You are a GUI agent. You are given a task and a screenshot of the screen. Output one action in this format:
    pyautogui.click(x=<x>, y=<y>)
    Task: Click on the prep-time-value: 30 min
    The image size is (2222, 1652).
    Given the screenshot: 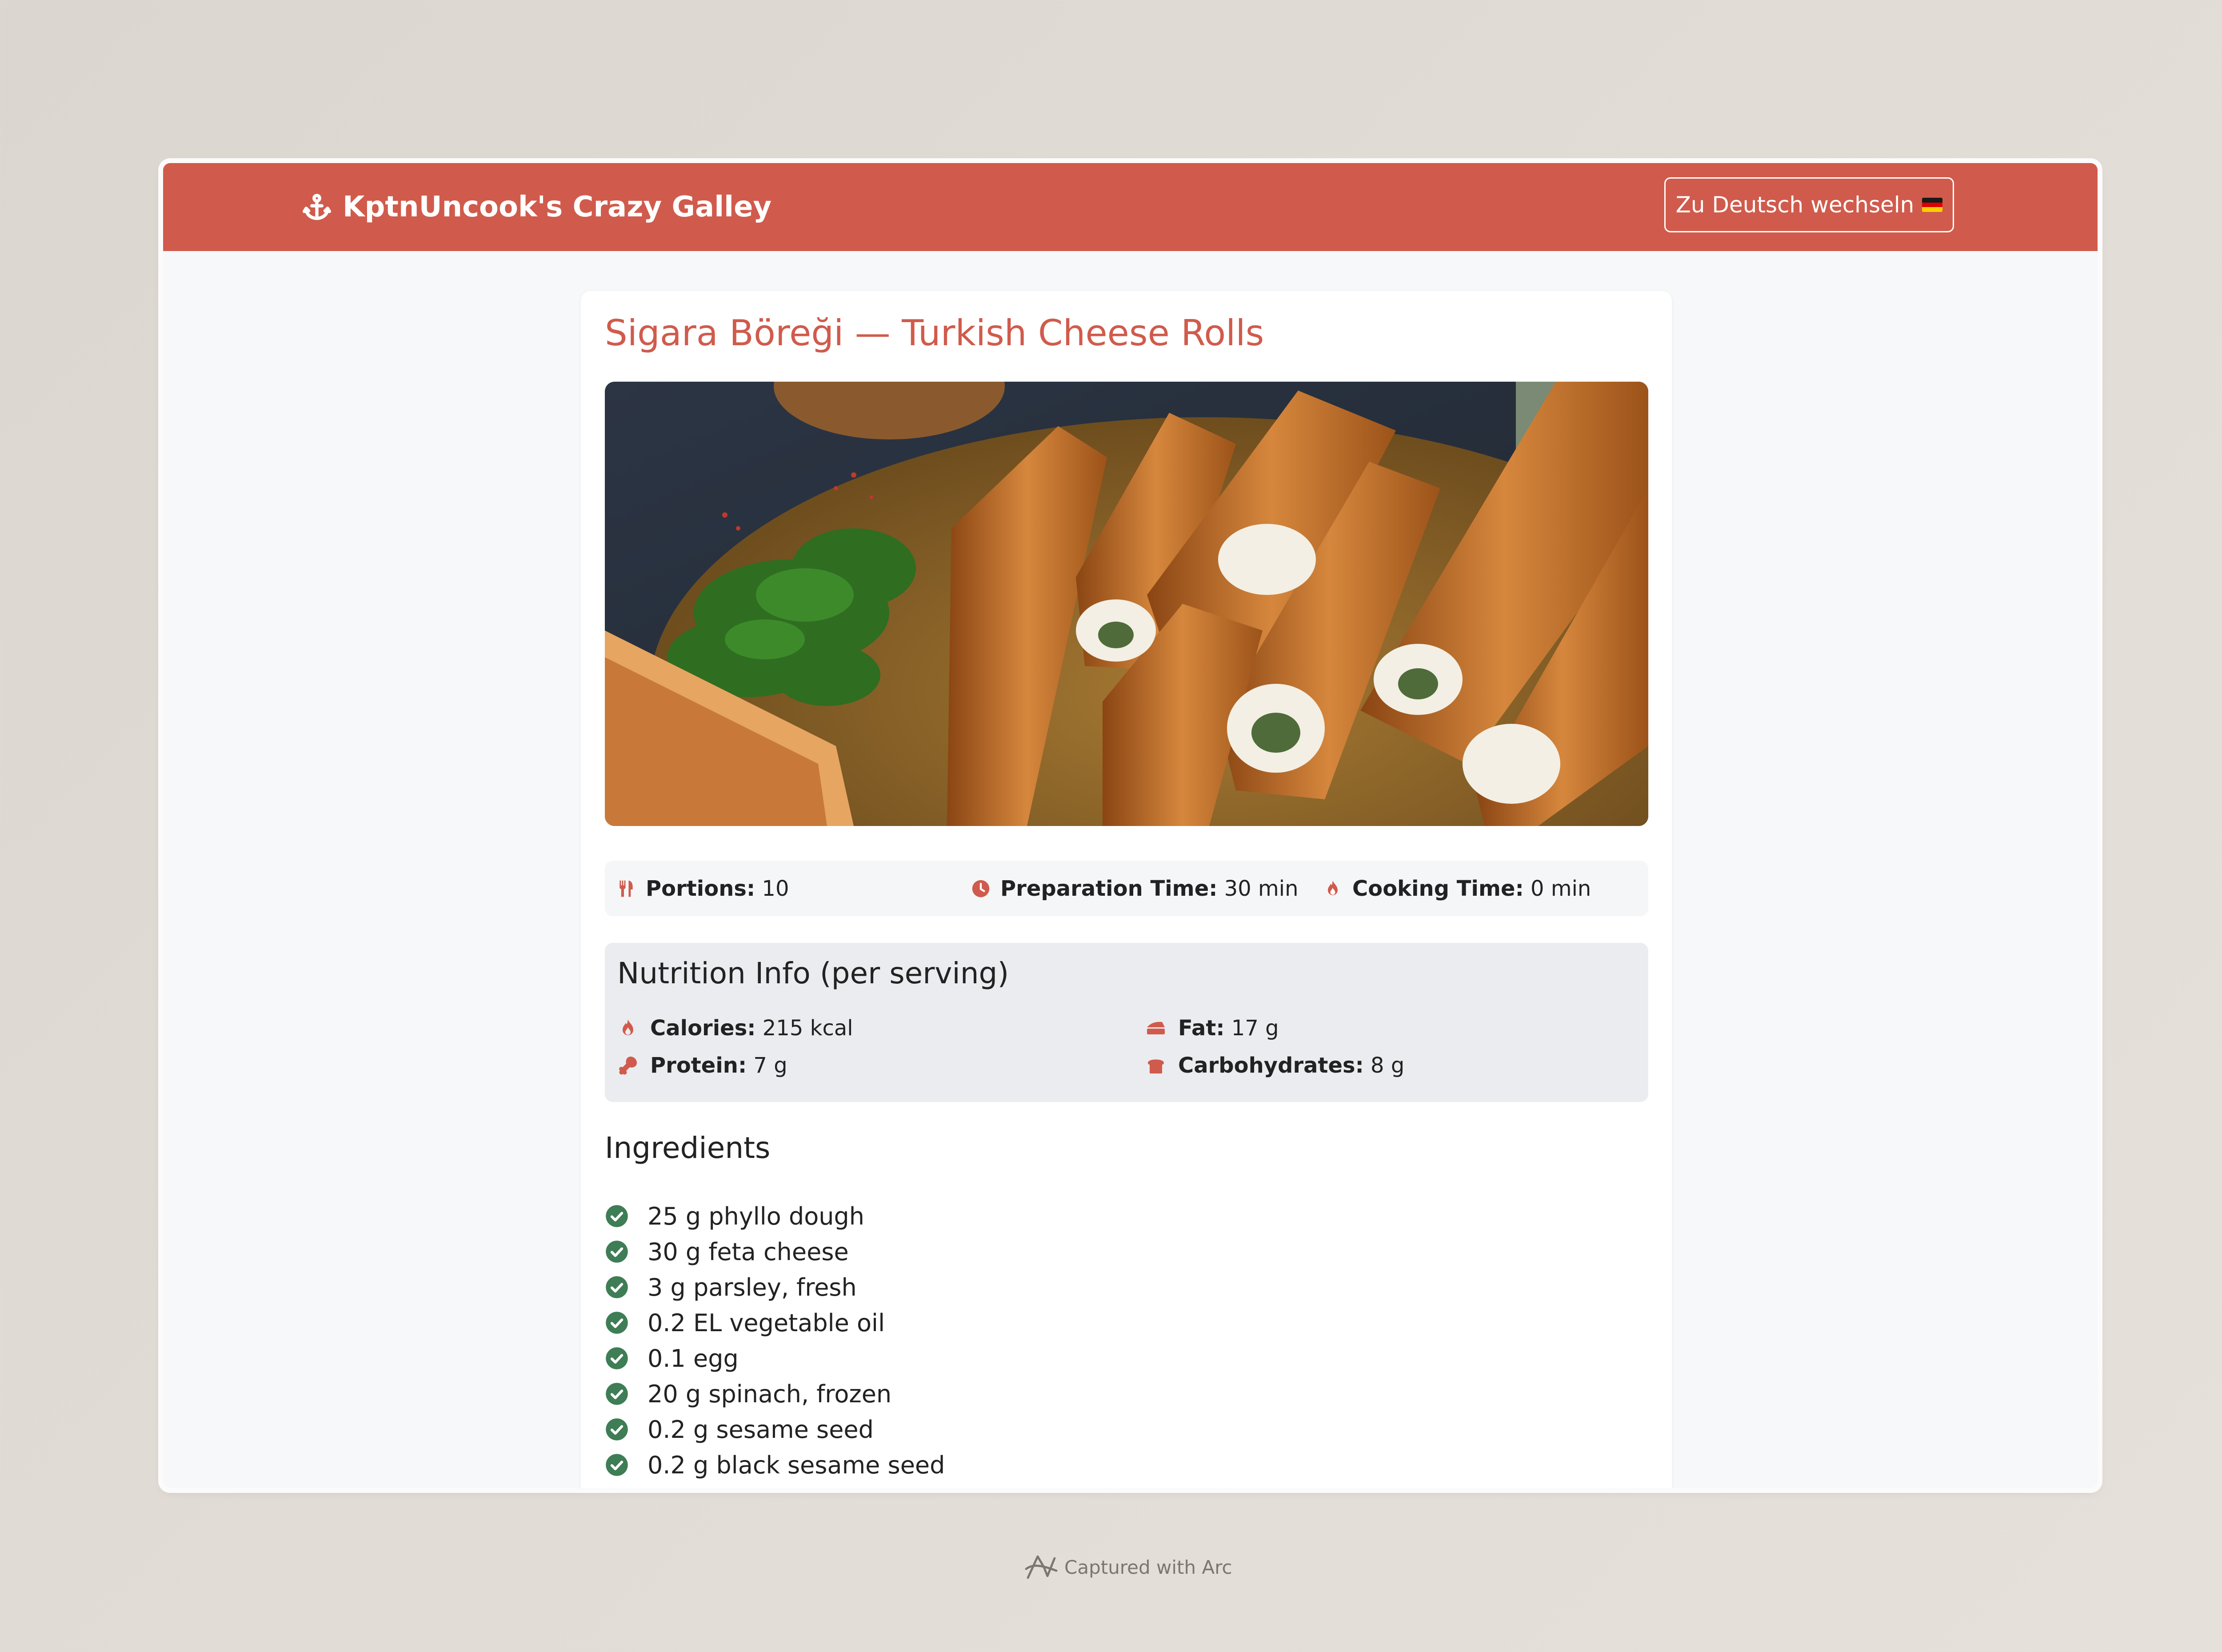 What is the action you would take?
    pyautogui.click(x=1261, y=888)
    